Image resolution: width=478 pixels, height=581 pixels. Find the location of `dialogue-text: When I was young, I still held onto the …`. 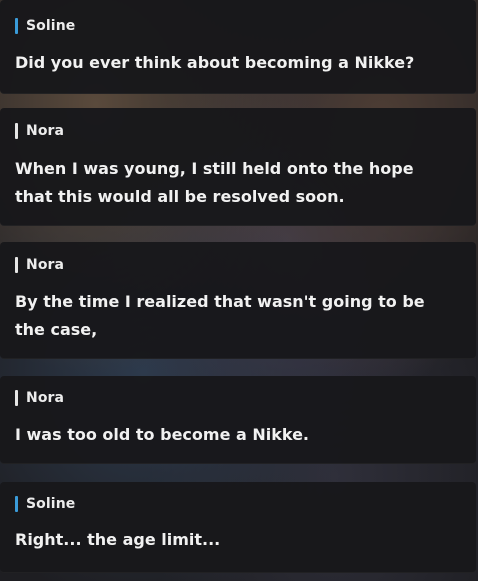

dialogue-text: When I was young, I still held onto the … is located at coordinates (214, 182).